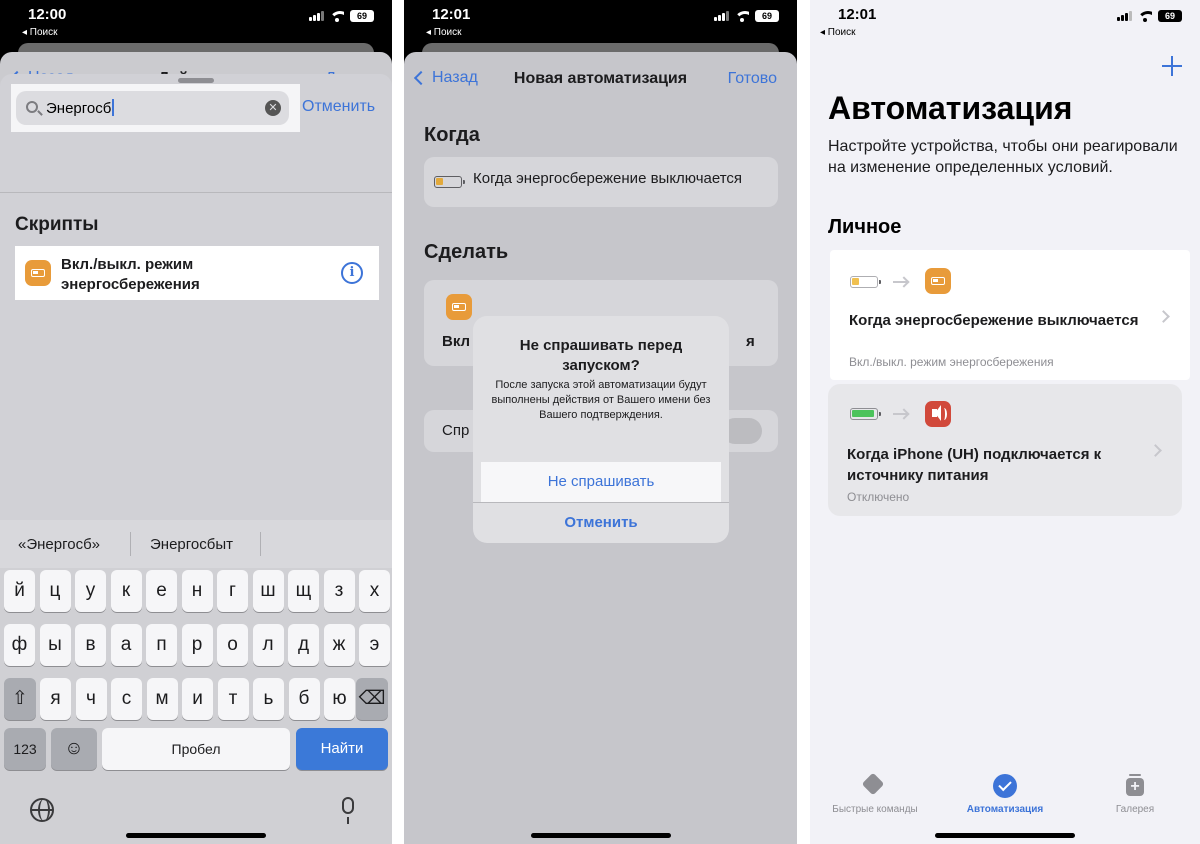 The width and height of the screenshot is (1200, 844). Describe the element at coordinates (421, 78) in the screenshot. I see `chevron-left-icon` at that location.